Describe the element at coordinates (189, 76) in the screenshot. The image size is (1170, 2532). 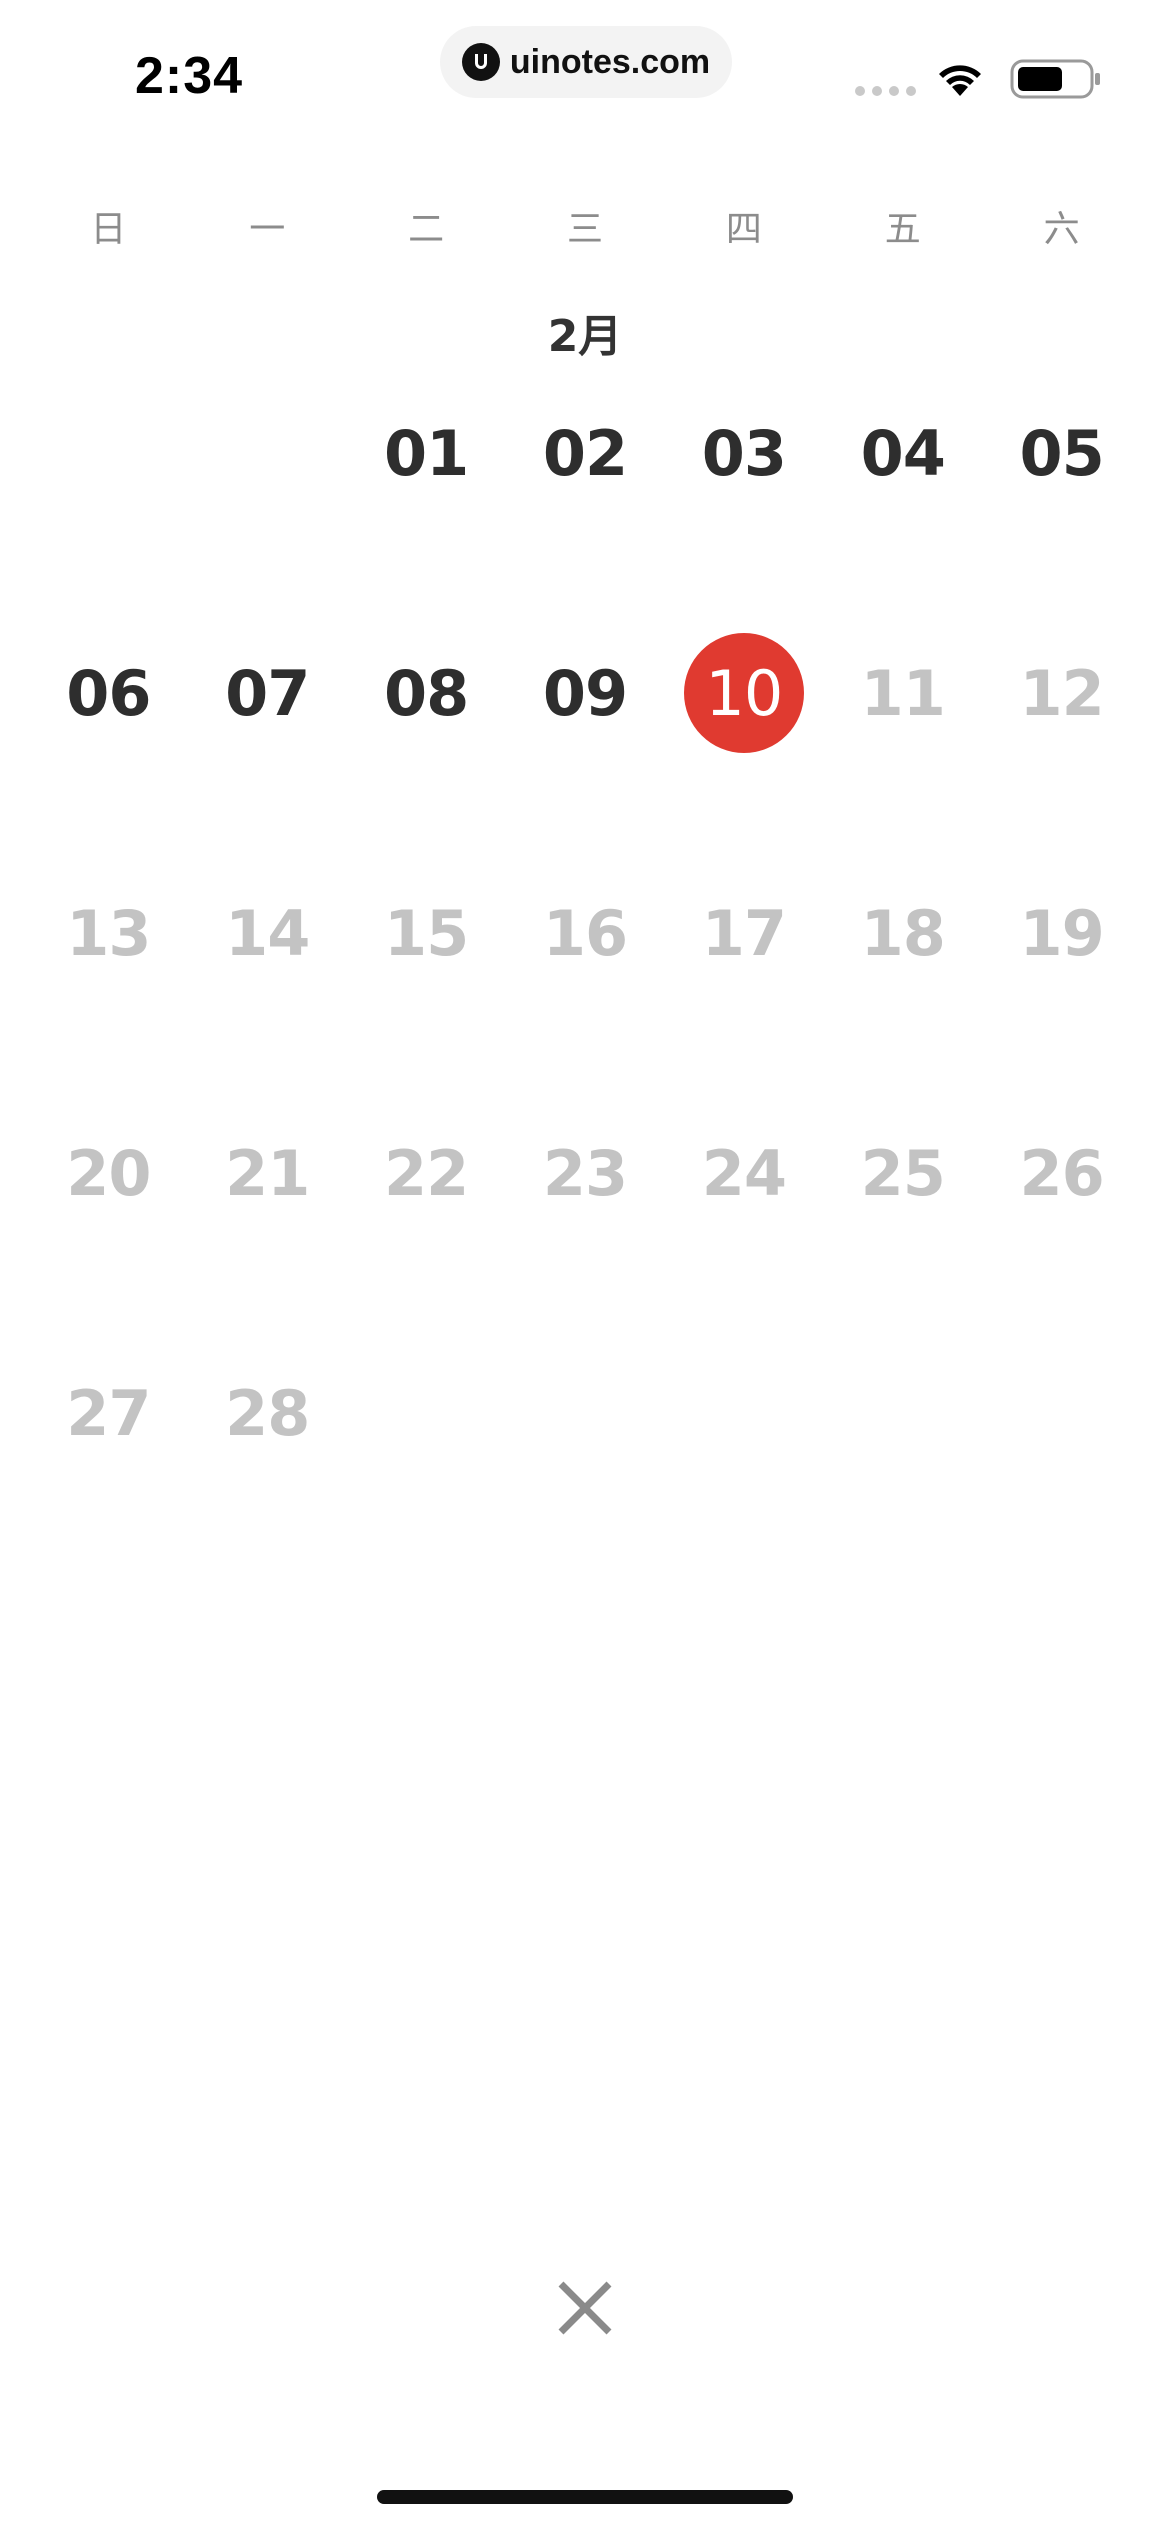
I see `status-time: 2:34` at that location.